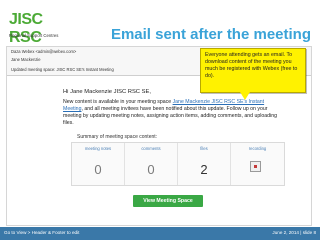  I want to click on summary-label: meeting notes, so click(98, 148).